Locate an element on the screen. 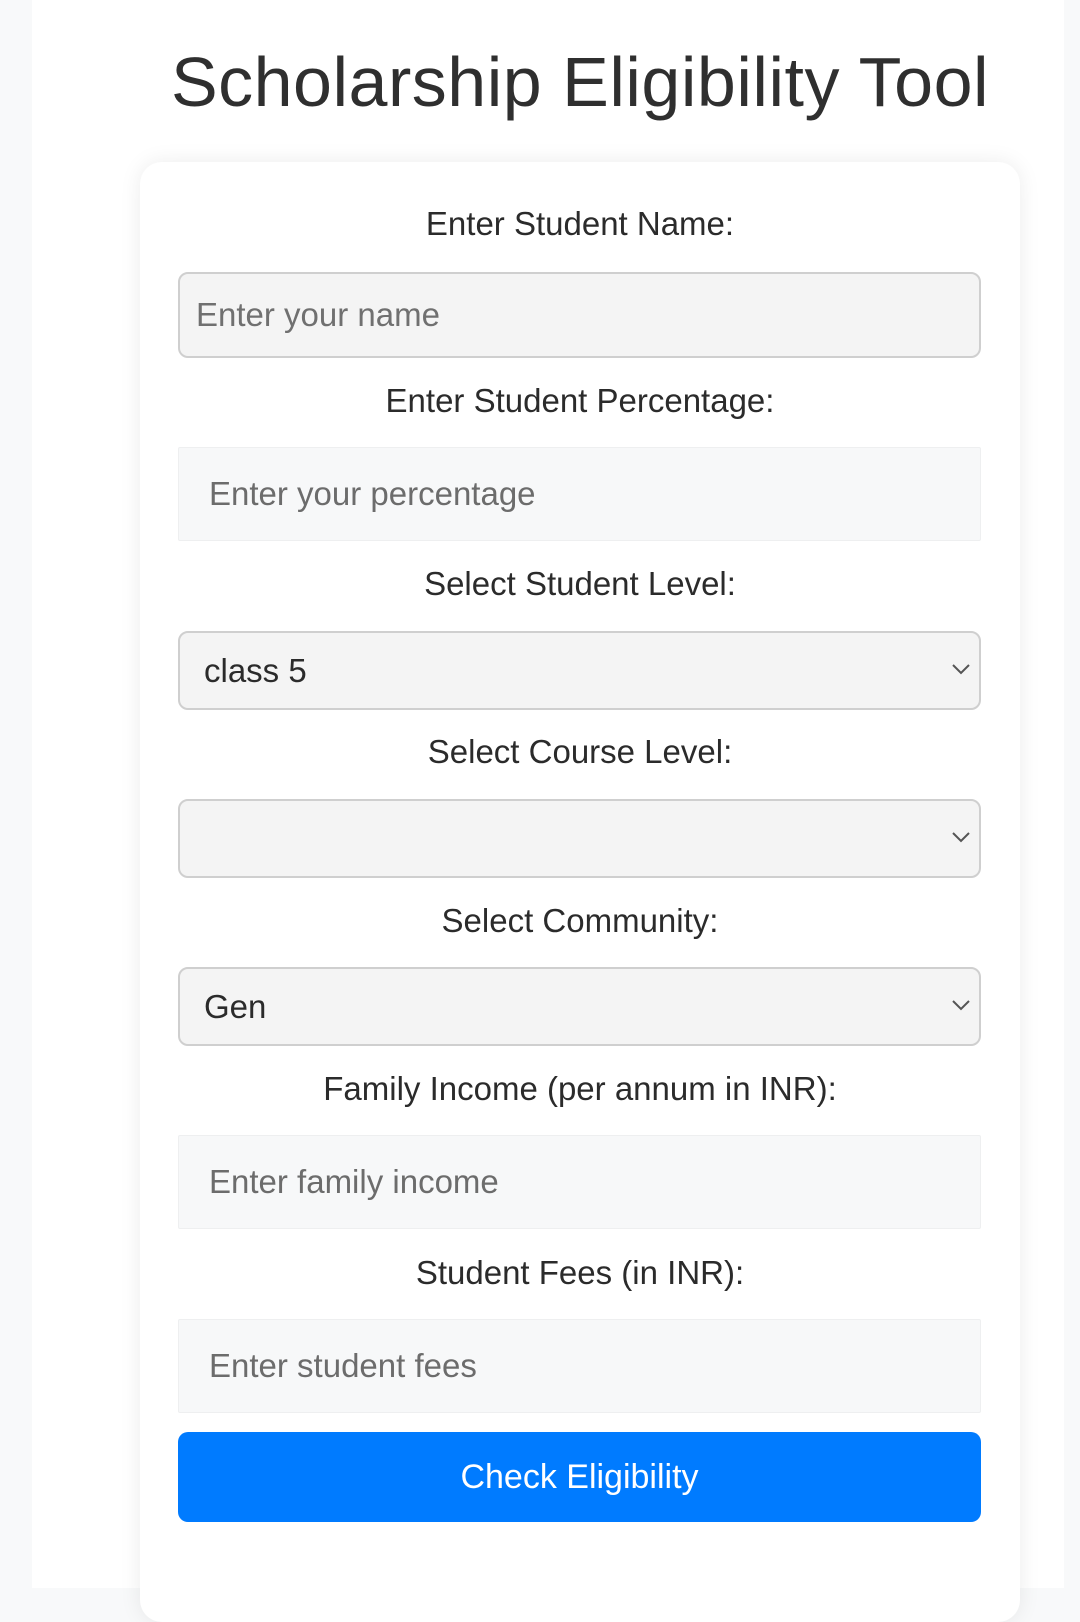  student-level-select: class 5 is located at coordinates (579, 670).